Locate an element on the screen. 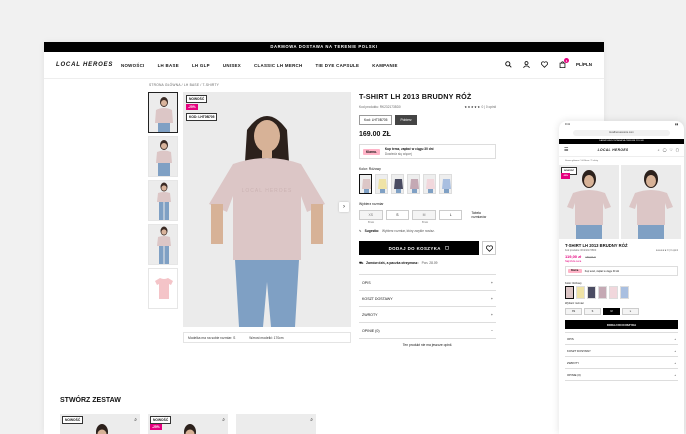 This screenshot has width=686, height=434. mobile-size-label: Wybierz rozmiar is located at coordinates (574, 303).